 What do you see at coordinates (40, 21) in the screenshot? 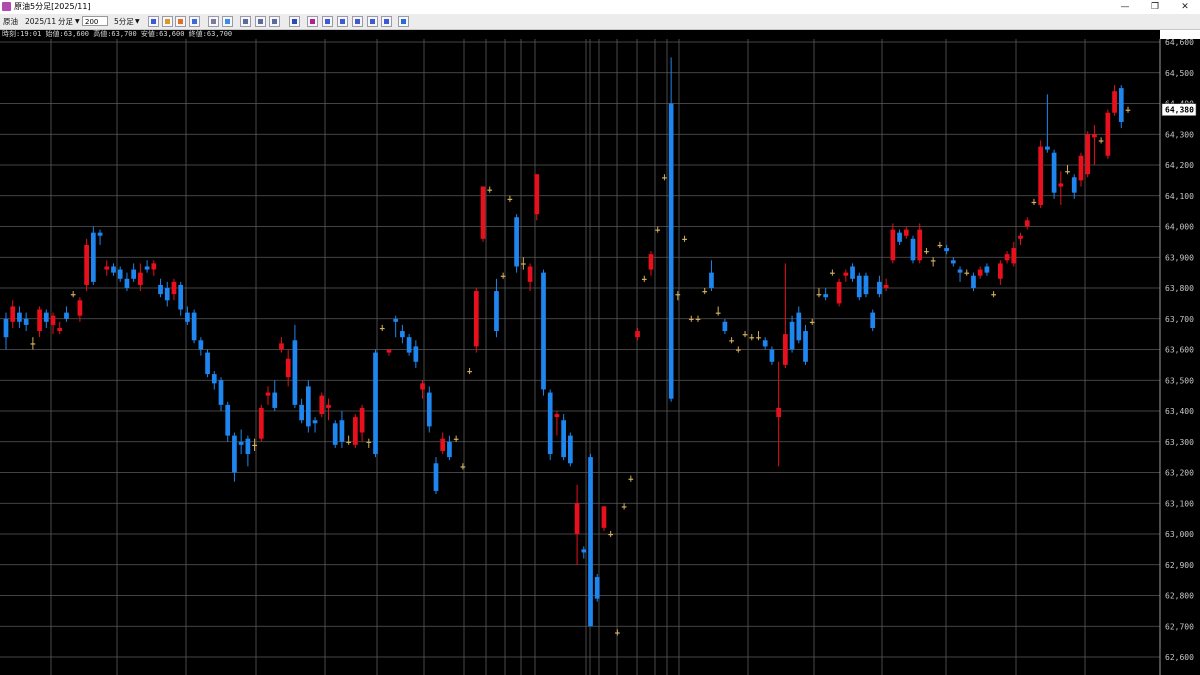
I see `month-label: 2025/11` at bounding box center [40, 21].